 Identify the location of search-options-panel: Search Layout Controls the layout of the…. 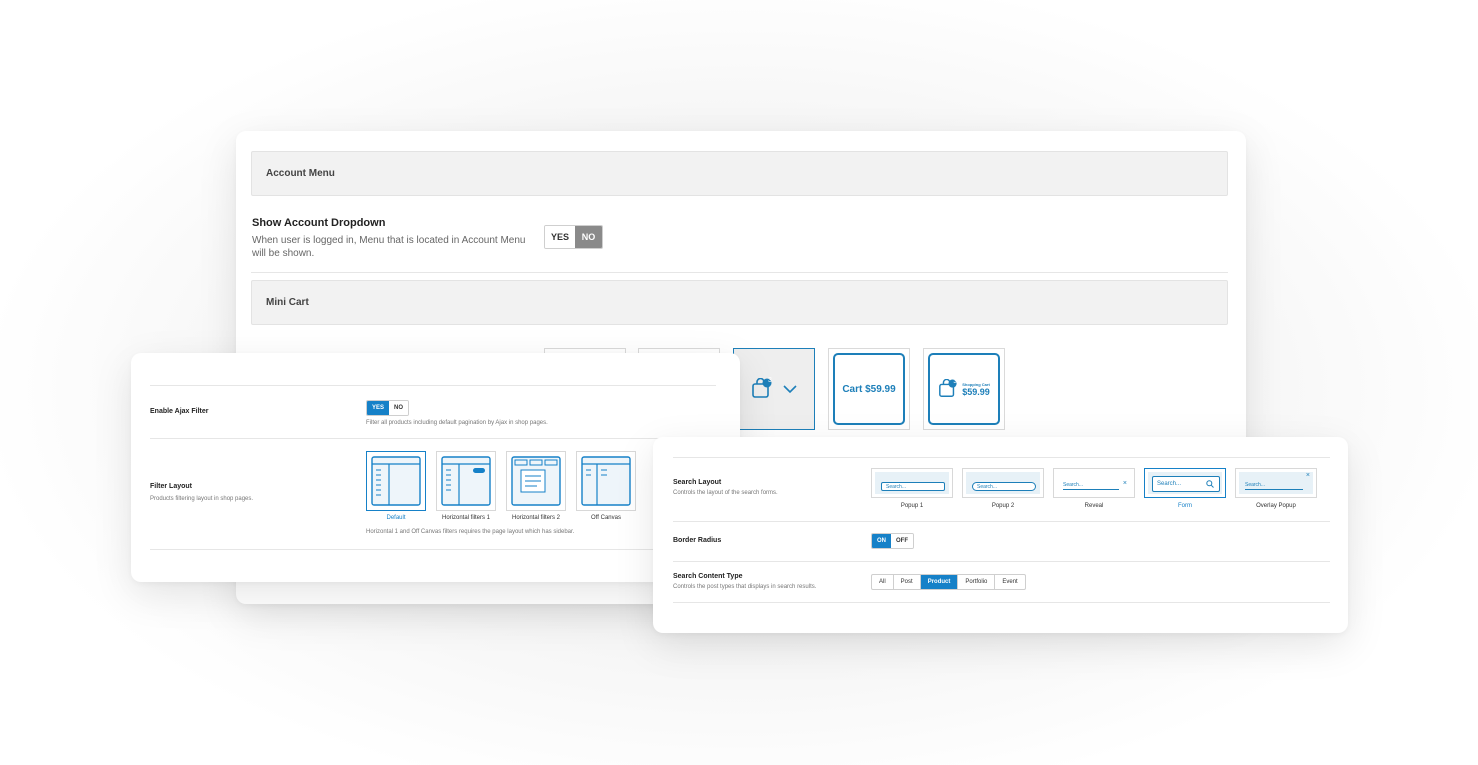
(1000, 535).